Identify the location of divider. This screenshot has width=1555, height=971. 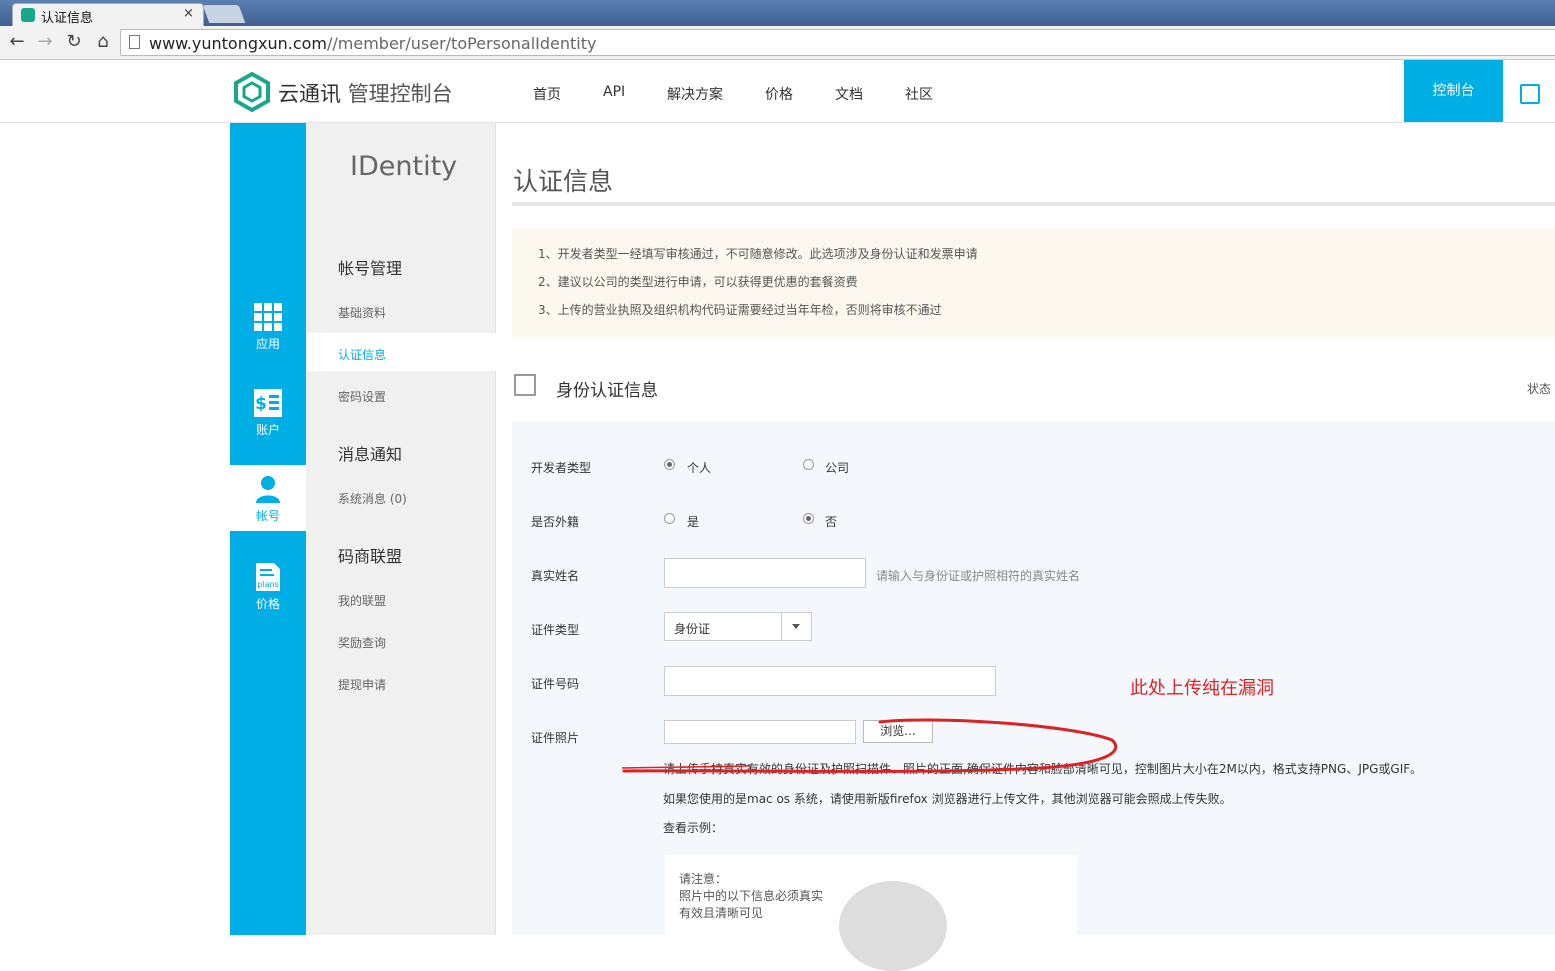
(1033, 204).